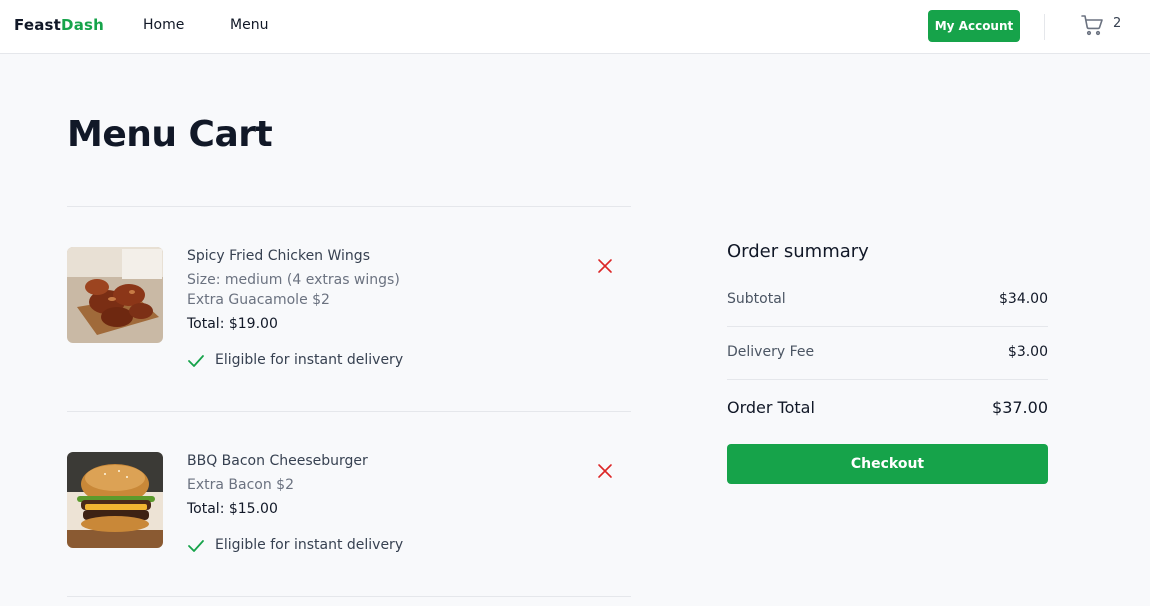 This screenshot has height=606, width=1150. What do you see at coordinates (771, 352) in the screenshot?
I see `delivery-fee-label: Delivery Fee` at bounding box center [771, 352].